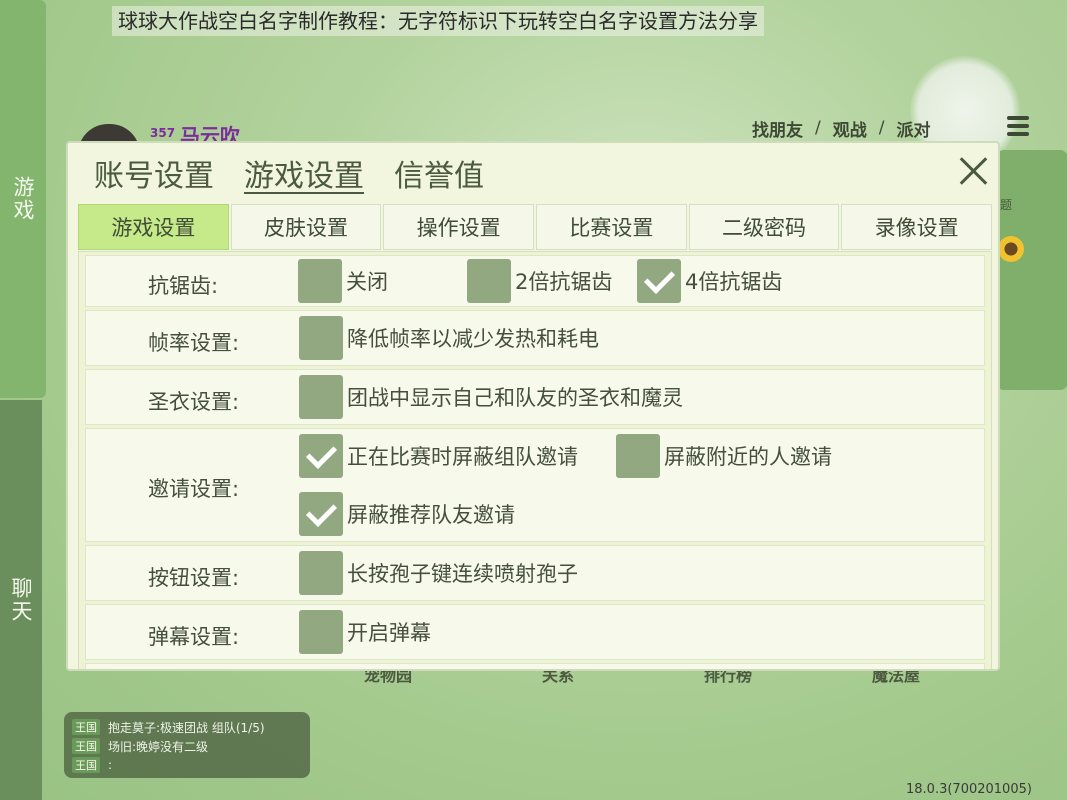 The width and height of the screenshot is (1067, 800). Describe the element at coordinates (969, 789) in the screenshot. I see `version-text: 18.0.3(700201005)` at that location.